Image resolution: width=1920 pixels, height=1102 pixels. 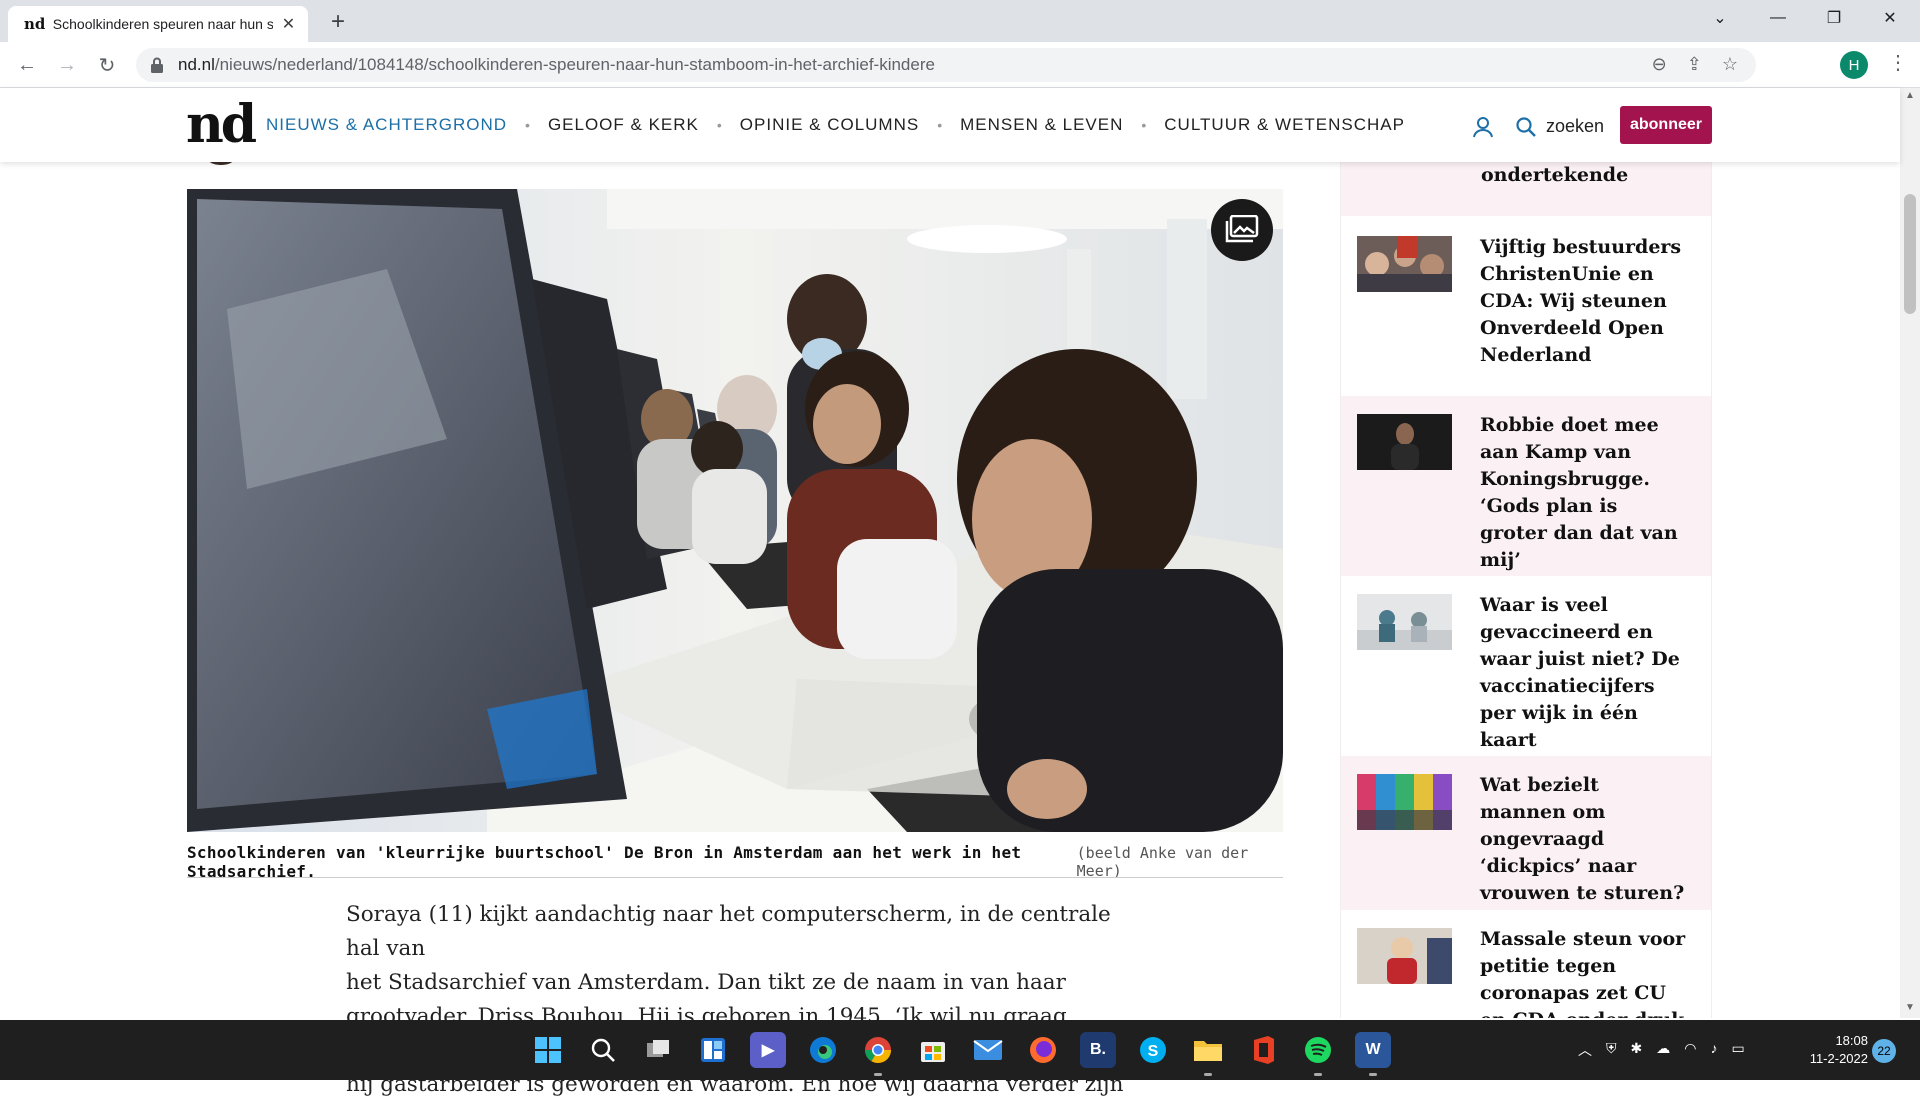 What do you see at coordinates (1098, 1050) in the screenshot?
I see `b-icon: B.` at bounding box center [1098, 1050].